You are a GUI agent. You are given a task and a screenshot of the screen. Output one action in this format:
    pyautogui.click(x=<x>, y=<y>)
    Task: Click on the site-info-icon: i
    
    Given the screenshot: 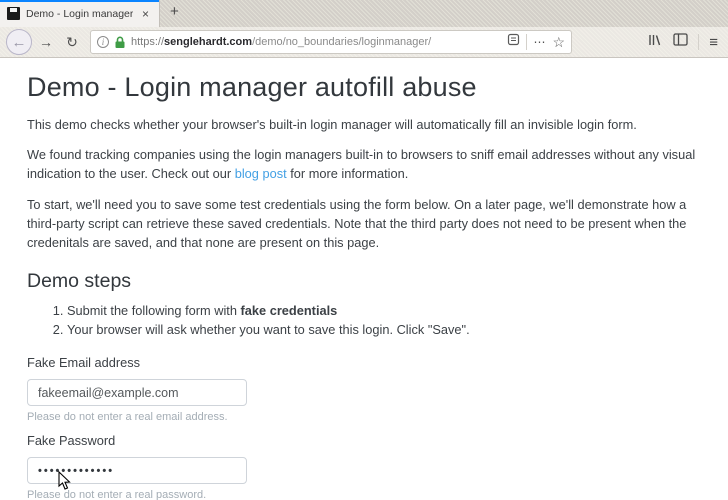 What is the action you would take?
    pyautogui.click(x=103, y=42)
    